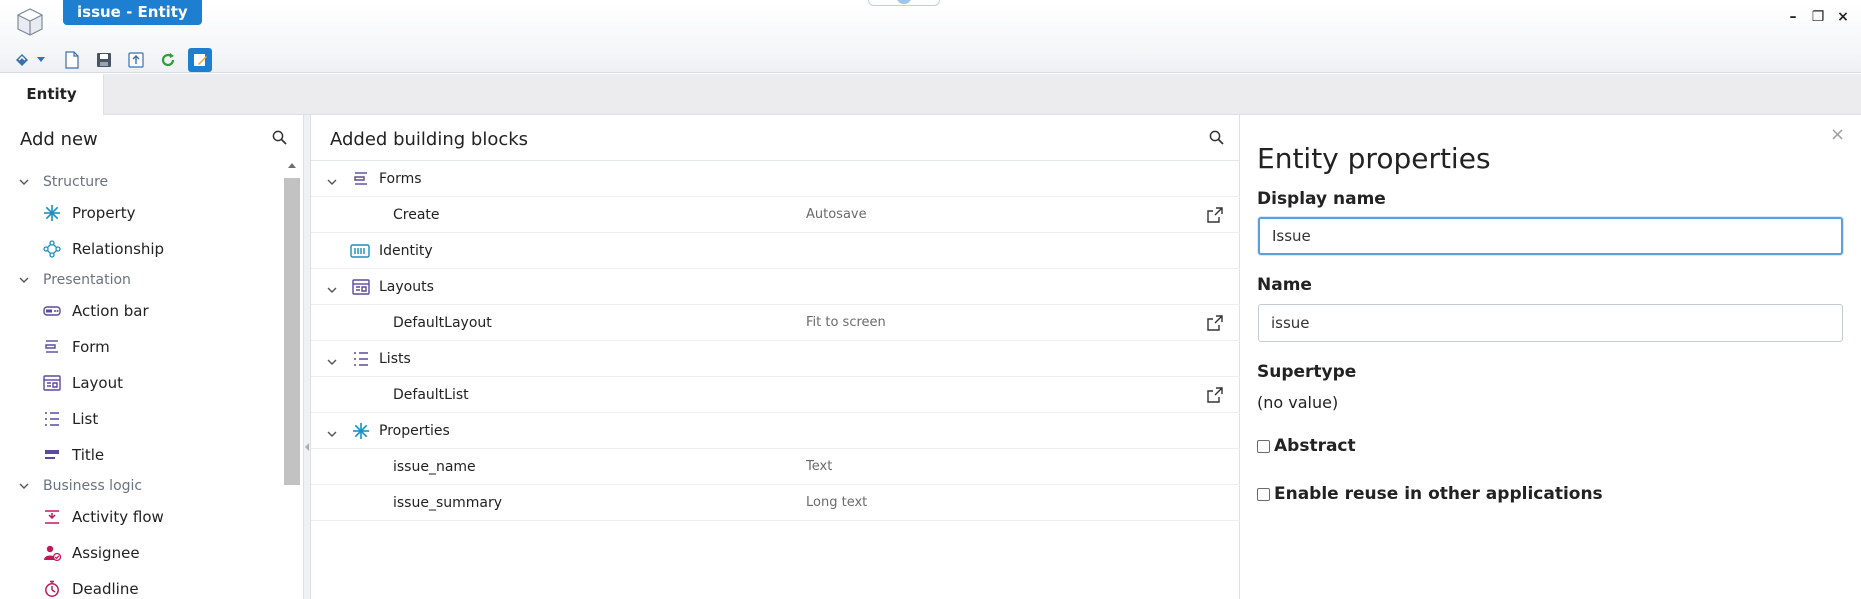  Describe the element at coordinates (431, 394) in the screenshot. I see `row-label: DefaultList` at that location.